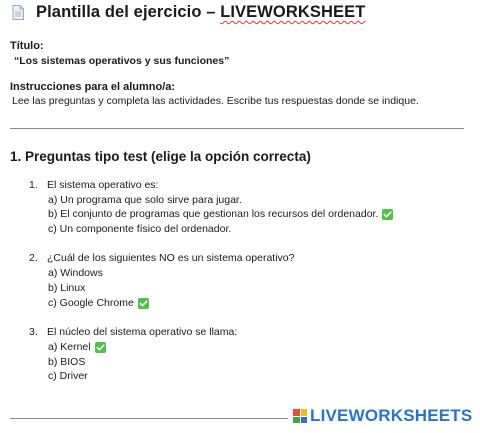 Image resolution: width=480 pixels, height=433 pixels. Describe the element at coordinates (391, 415) in the screenshot. I see `logo-text: LIVEWORKSHEETS` at that location.